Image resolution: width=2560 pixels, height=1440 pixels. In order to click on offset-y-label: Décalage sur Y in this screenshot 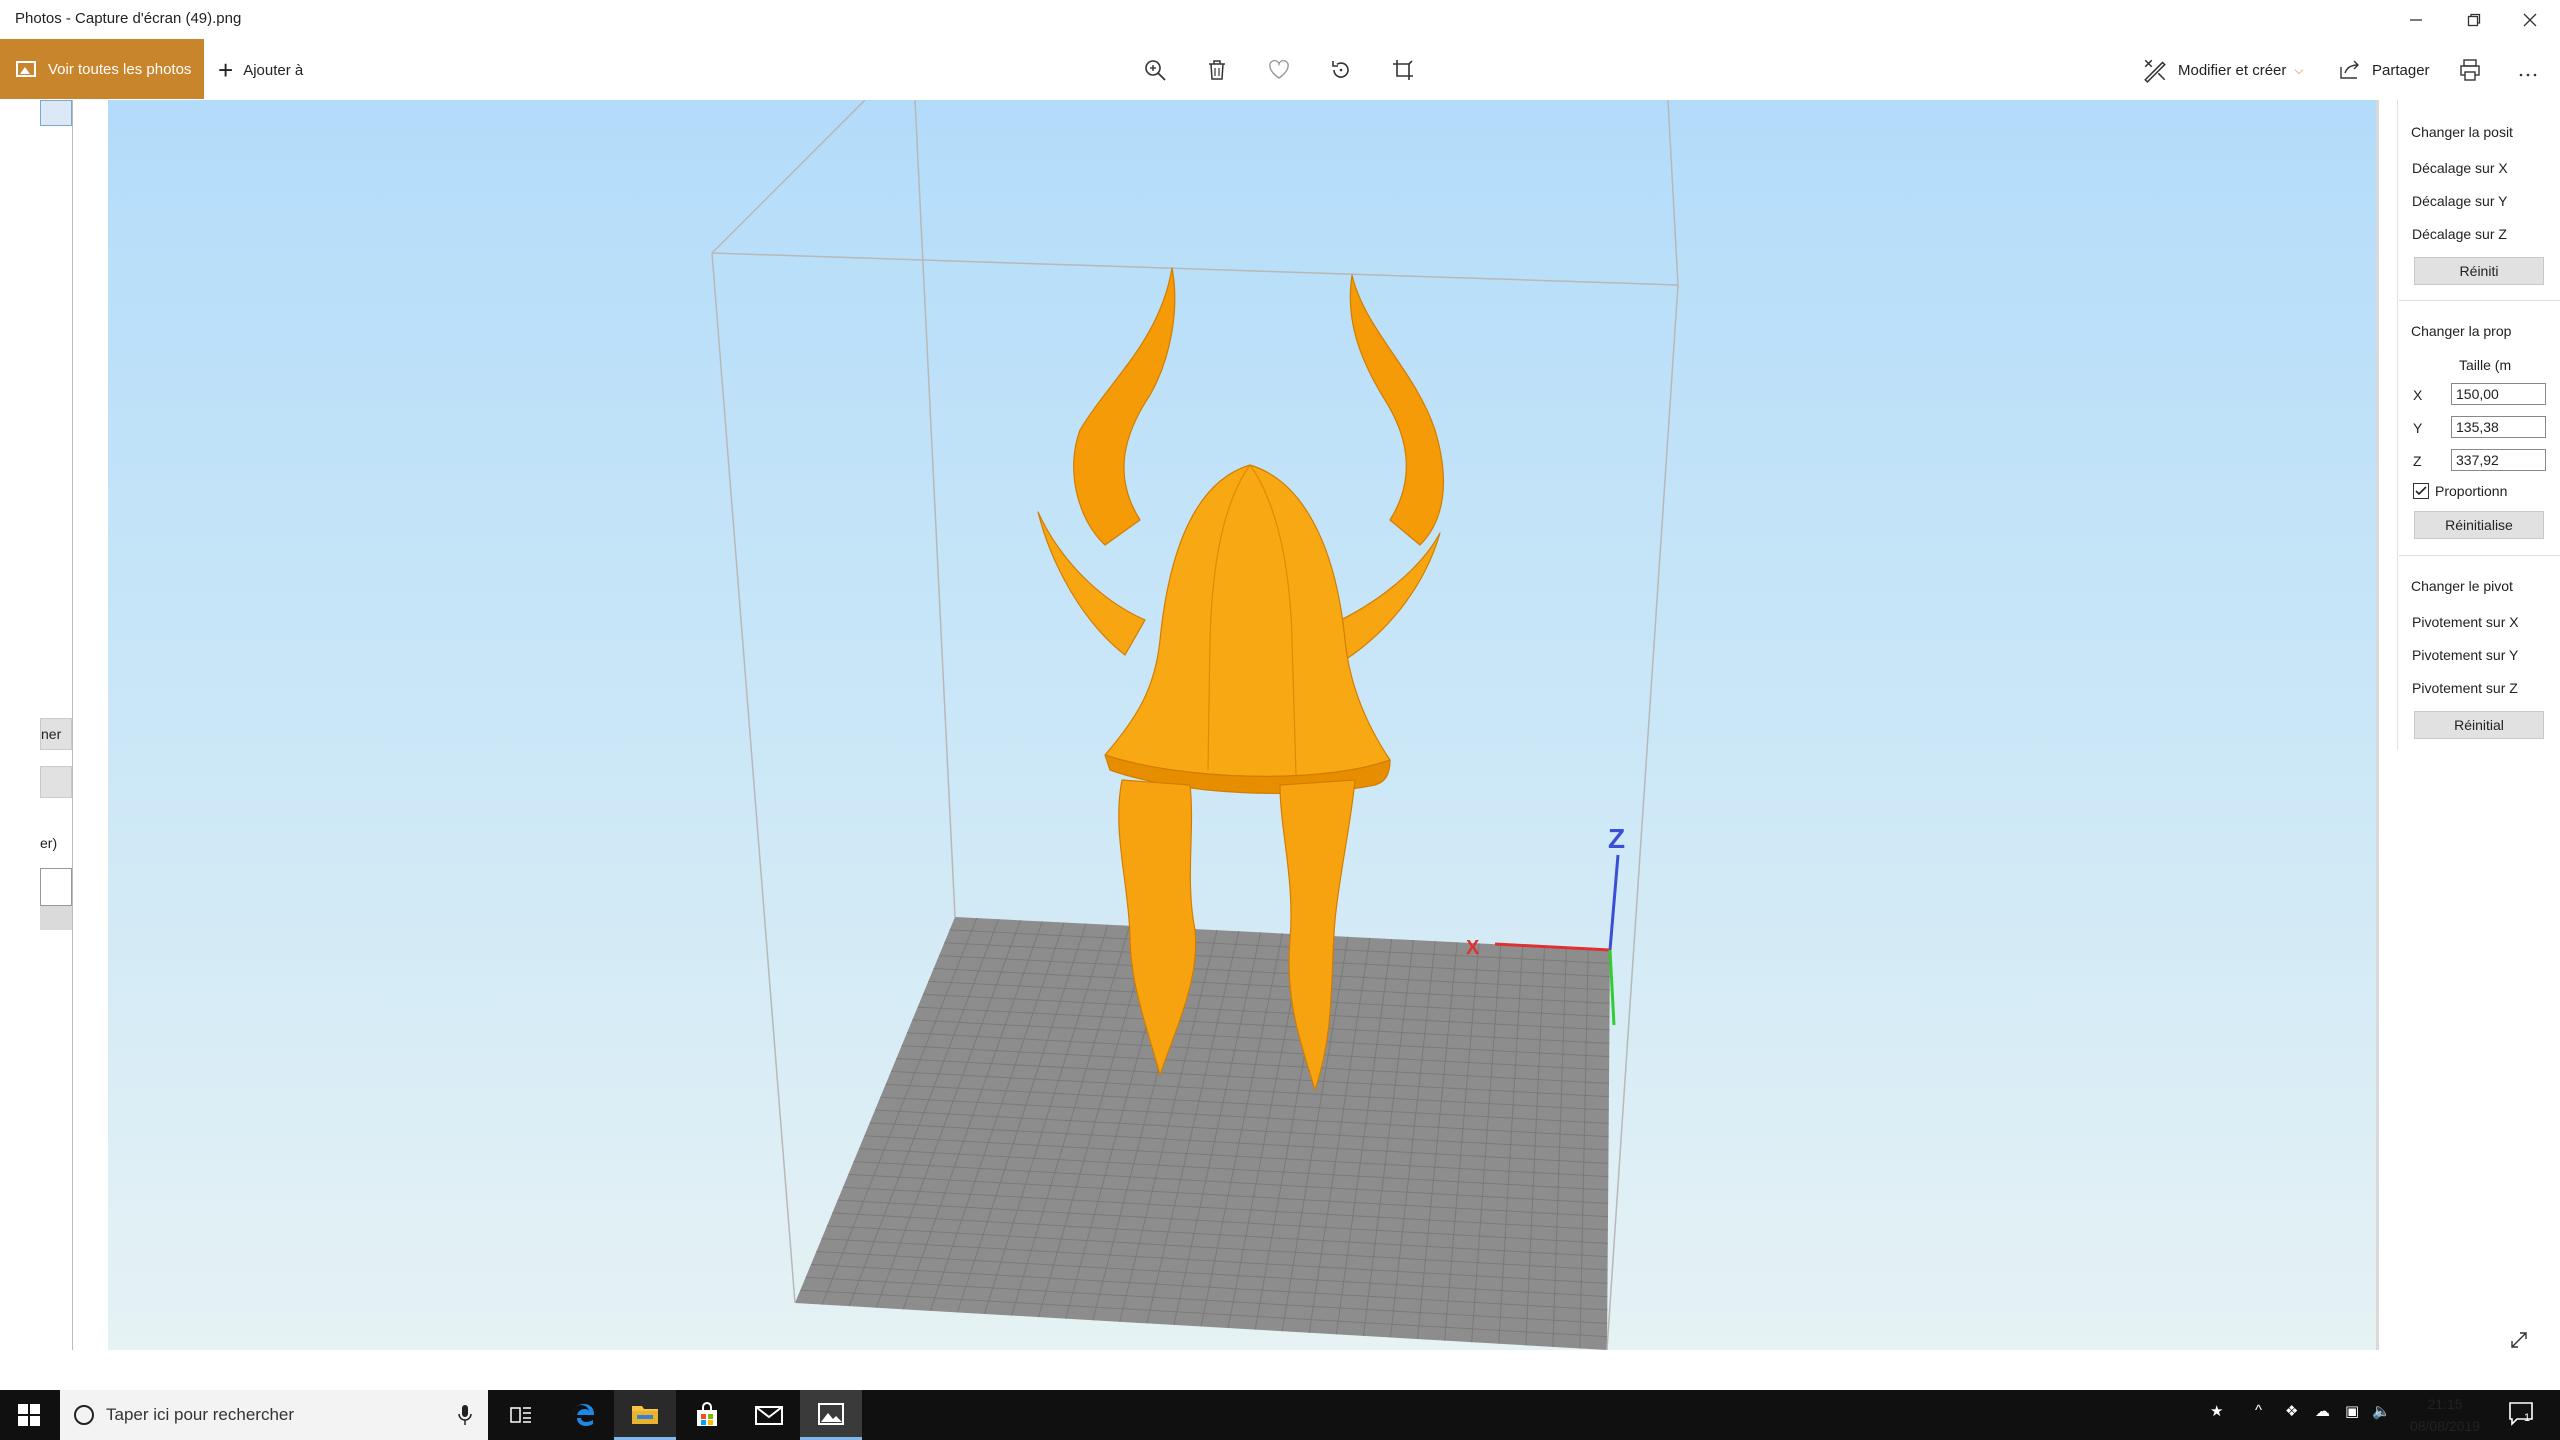, I will do `click(2460, 201)`.